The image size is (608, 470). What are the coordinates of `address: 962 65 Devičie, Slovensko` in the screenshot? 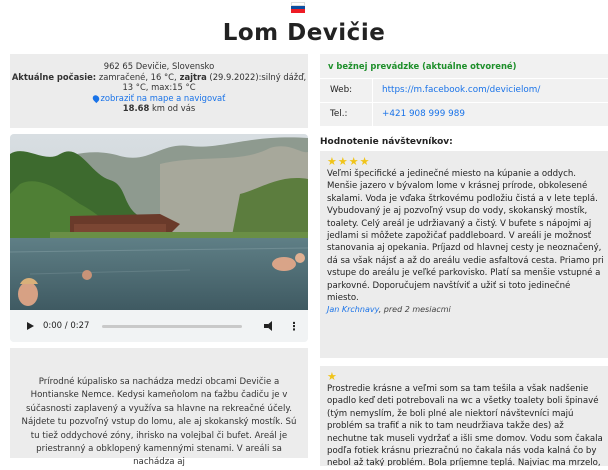 It's located at (159, 66).